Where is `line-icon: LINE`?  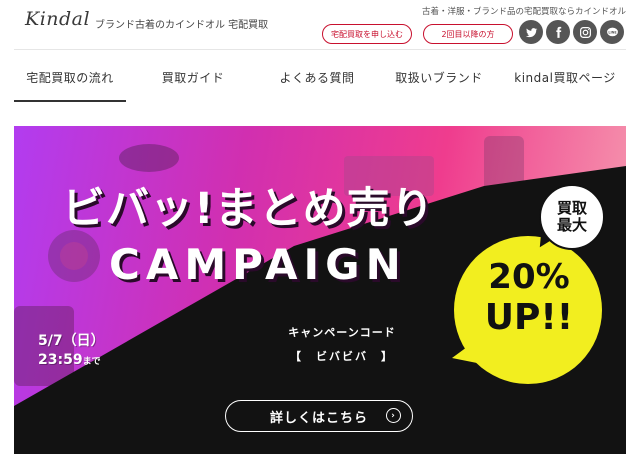
line-icon: LINE is located at coordinates (612, 32).